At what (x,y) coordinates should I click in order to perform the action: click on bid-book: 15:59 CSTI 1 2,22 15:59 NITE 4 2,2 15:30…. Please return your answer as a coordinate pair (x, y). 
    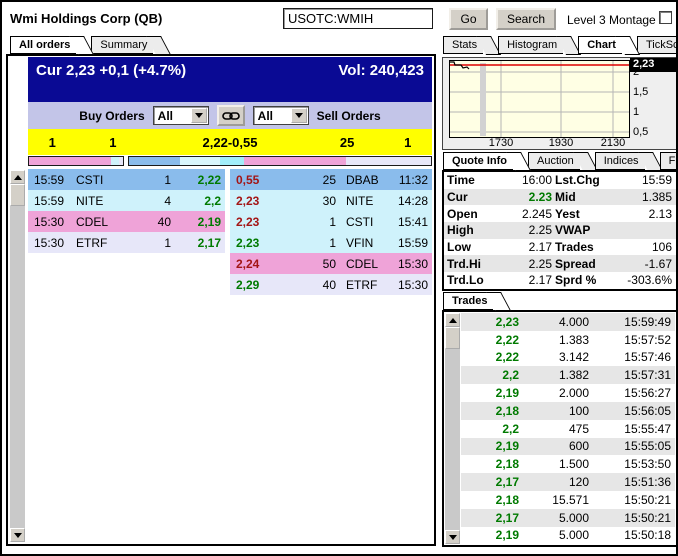
    Looking at the image, I should click on (126, 232).